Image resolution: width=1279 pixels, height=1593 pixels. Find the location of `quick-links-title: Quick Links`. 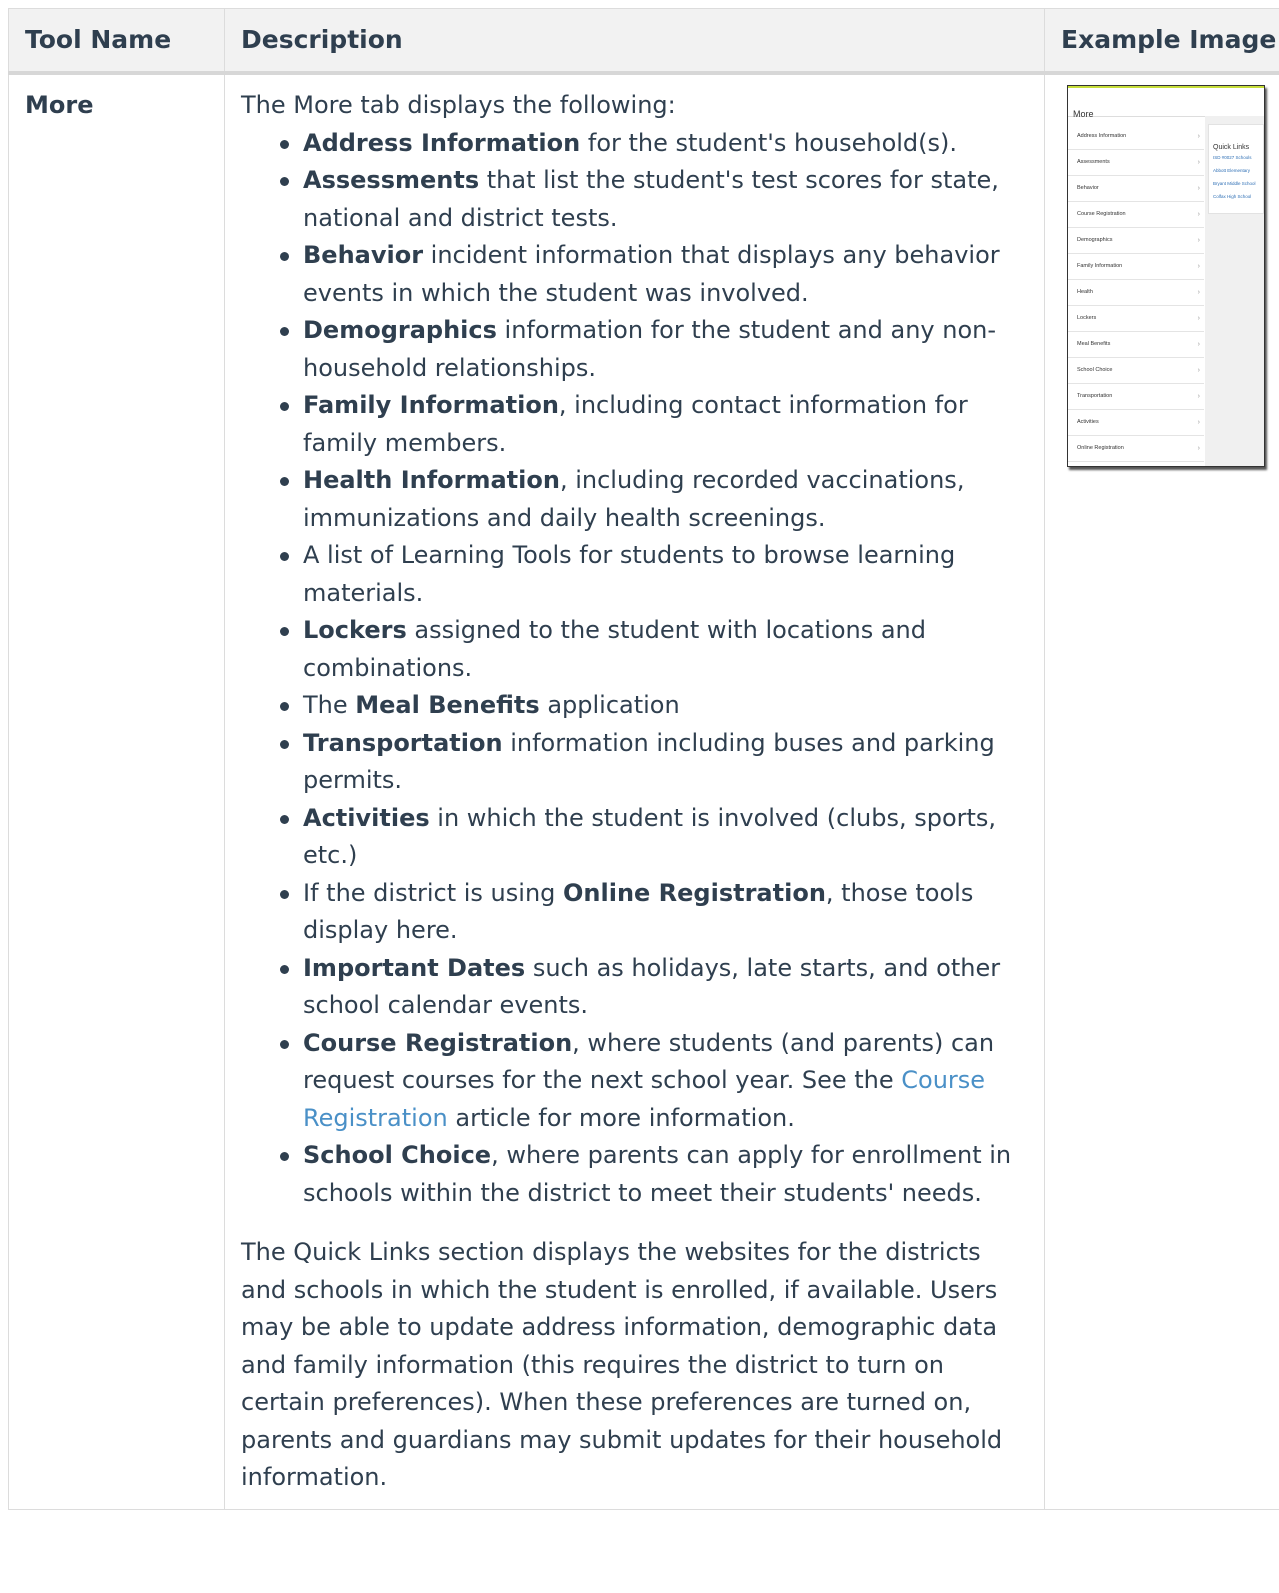

quick-links-title: Quick Links is located at coordinates (1231, 147).